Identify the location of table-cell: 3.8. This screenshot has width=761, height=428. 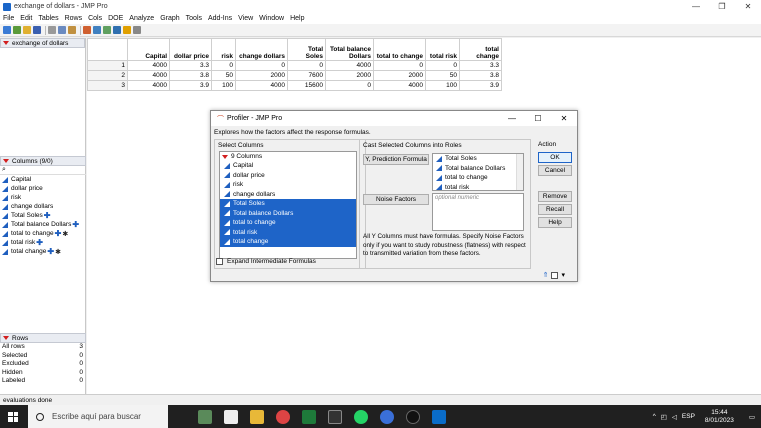
(190, 75).